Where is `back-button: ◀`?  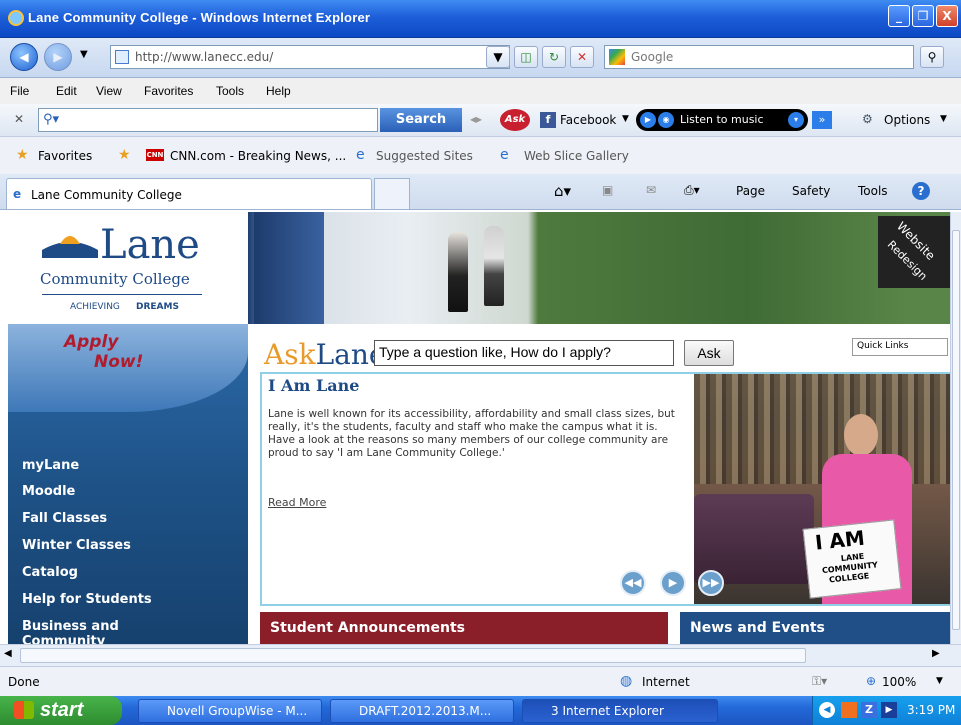
back-button: ◀ is located at coordinates (24, 57).